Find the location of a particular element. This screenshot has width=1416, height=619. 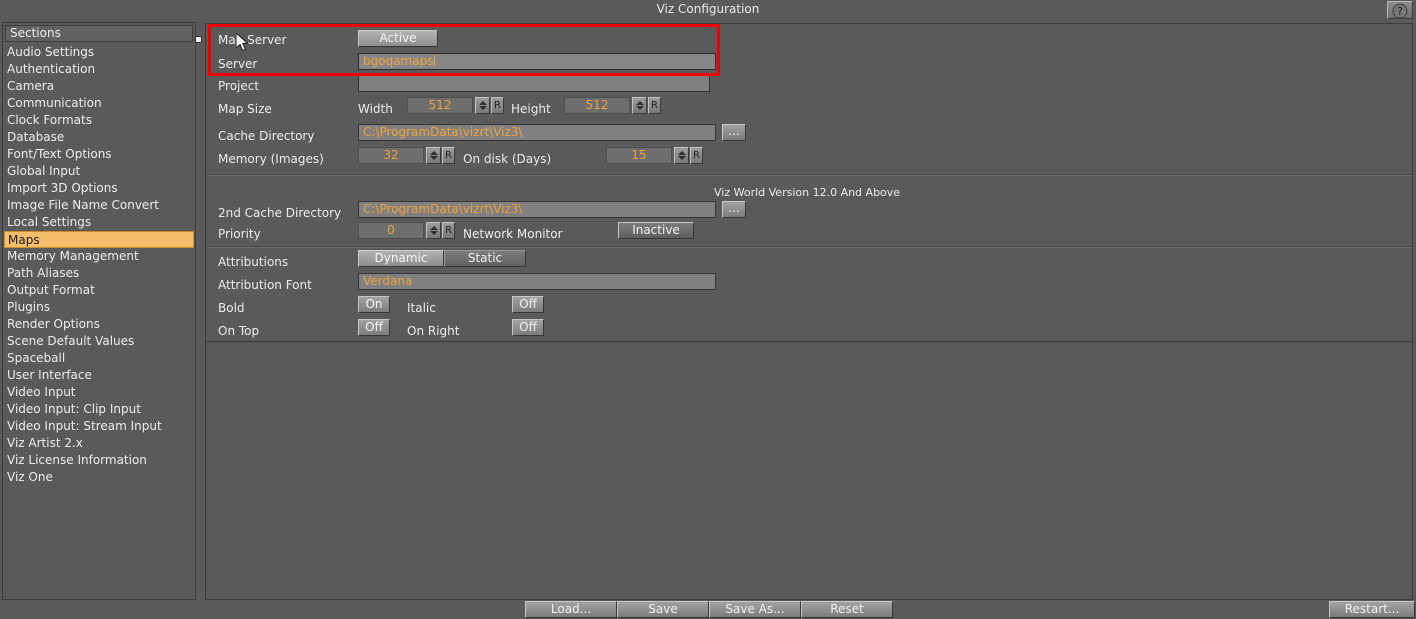

sidebar-item-viz-license-information: Viz License Information is located at coordinates (99, 460).